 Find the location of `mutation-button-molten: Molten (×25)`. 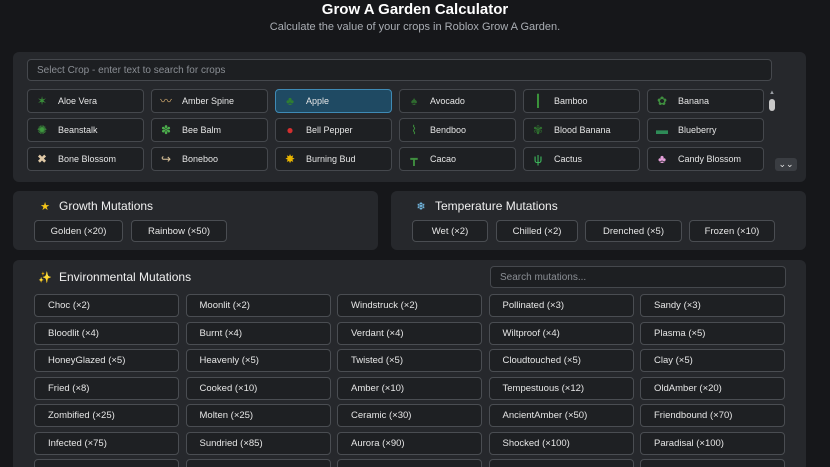

mutation-button-molten: Molten (×25) is located at coordinates (258, 415).